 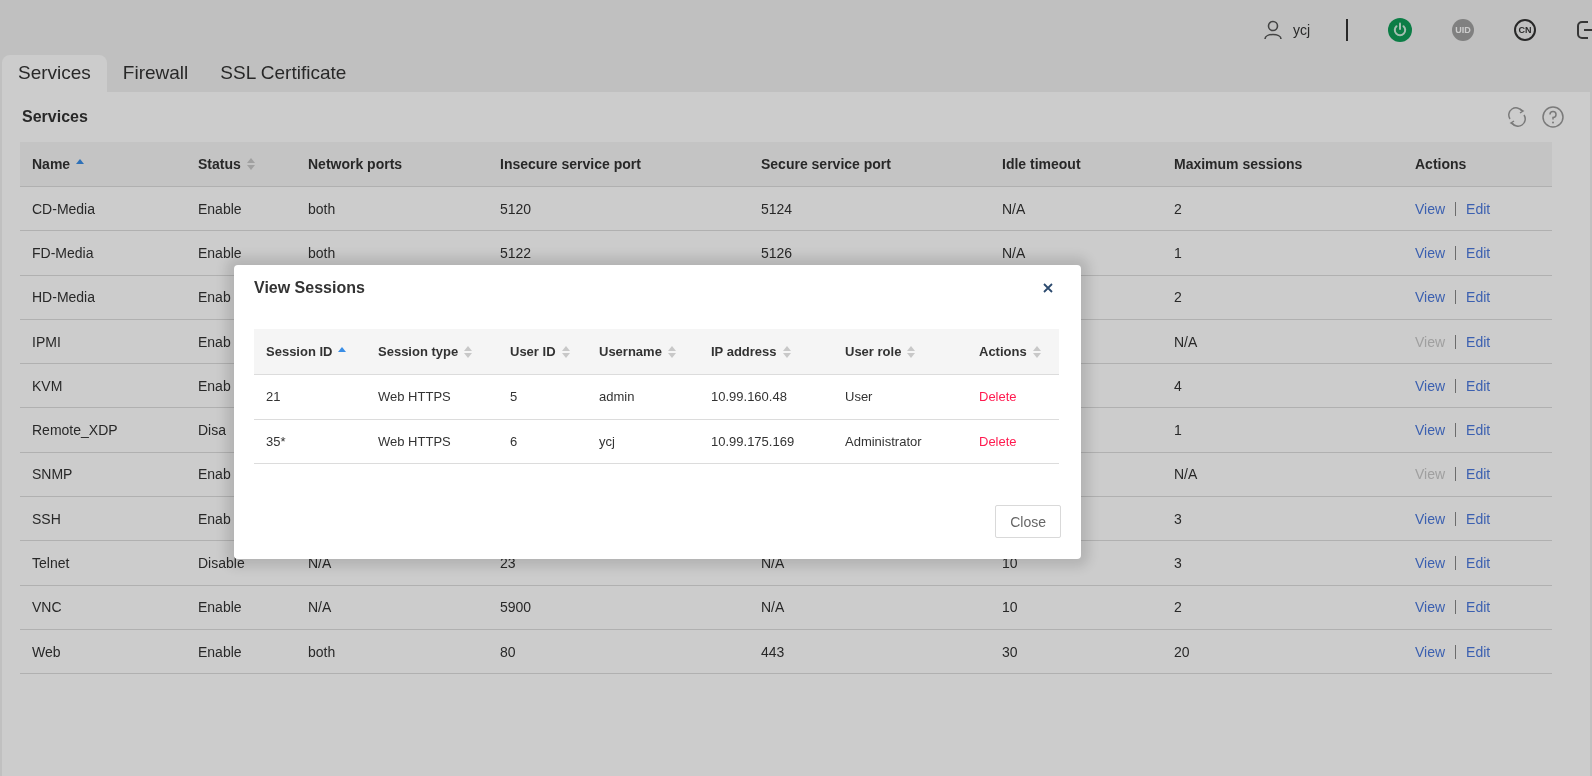 What do you see at coordinates (570, 164) in the screenshot?
I see `column-header: Insecure service port` at bounding box center [570, 164].